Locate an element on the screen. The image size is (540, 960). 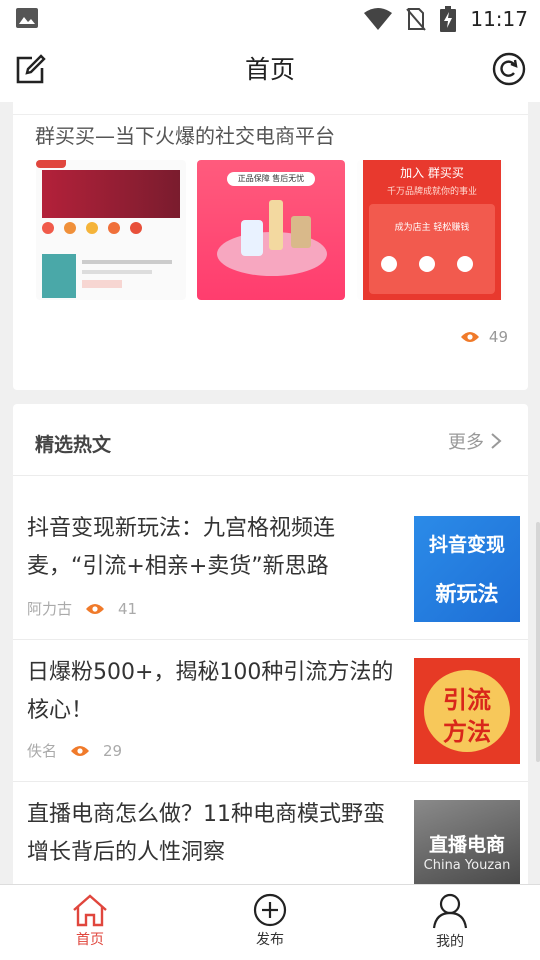
no-sim-icon is located at coordinates (416, 19).